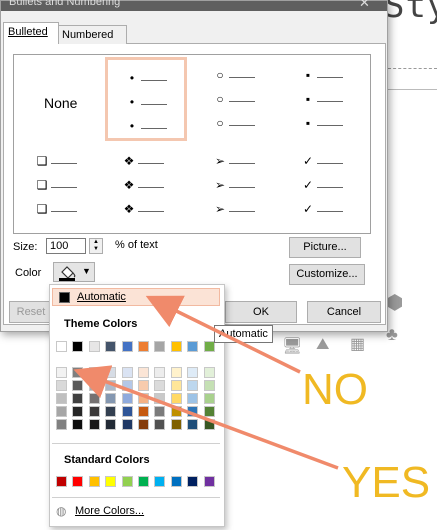 This screenshot has width=437, height=530. What do you see at coordinates (386, 482) in the screenshot?
I see `yes-annotation: YES` at bounding box center [386, 482].